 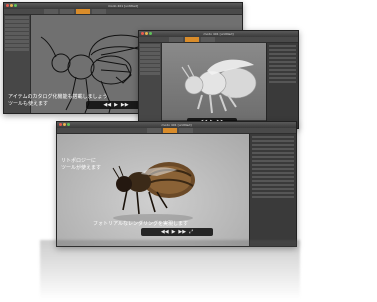 What do you see at coordinates (219, 86) in the screenshot?
I see `bee-3d-model` at bounding box center [219, 86].